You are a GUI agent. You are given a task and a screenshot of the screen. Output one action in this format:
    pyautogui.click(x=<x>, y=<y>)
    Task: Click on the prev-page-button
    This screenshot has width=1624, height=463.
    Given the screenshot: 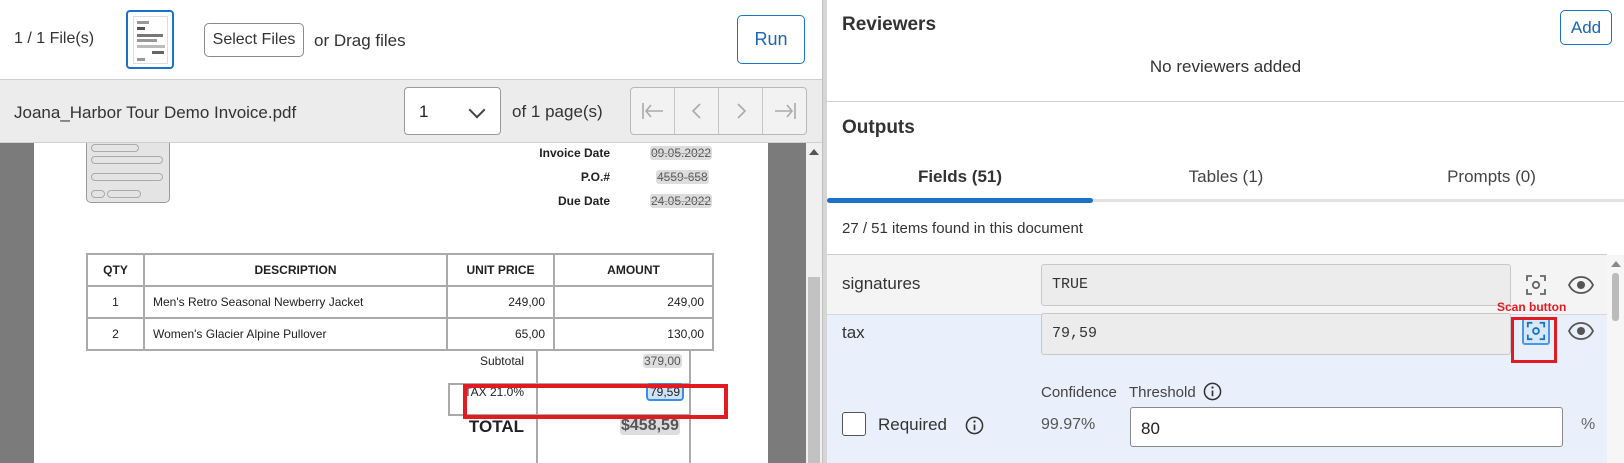 What is the action you would take?
    pyautogui.click(x=697, y=111)
    